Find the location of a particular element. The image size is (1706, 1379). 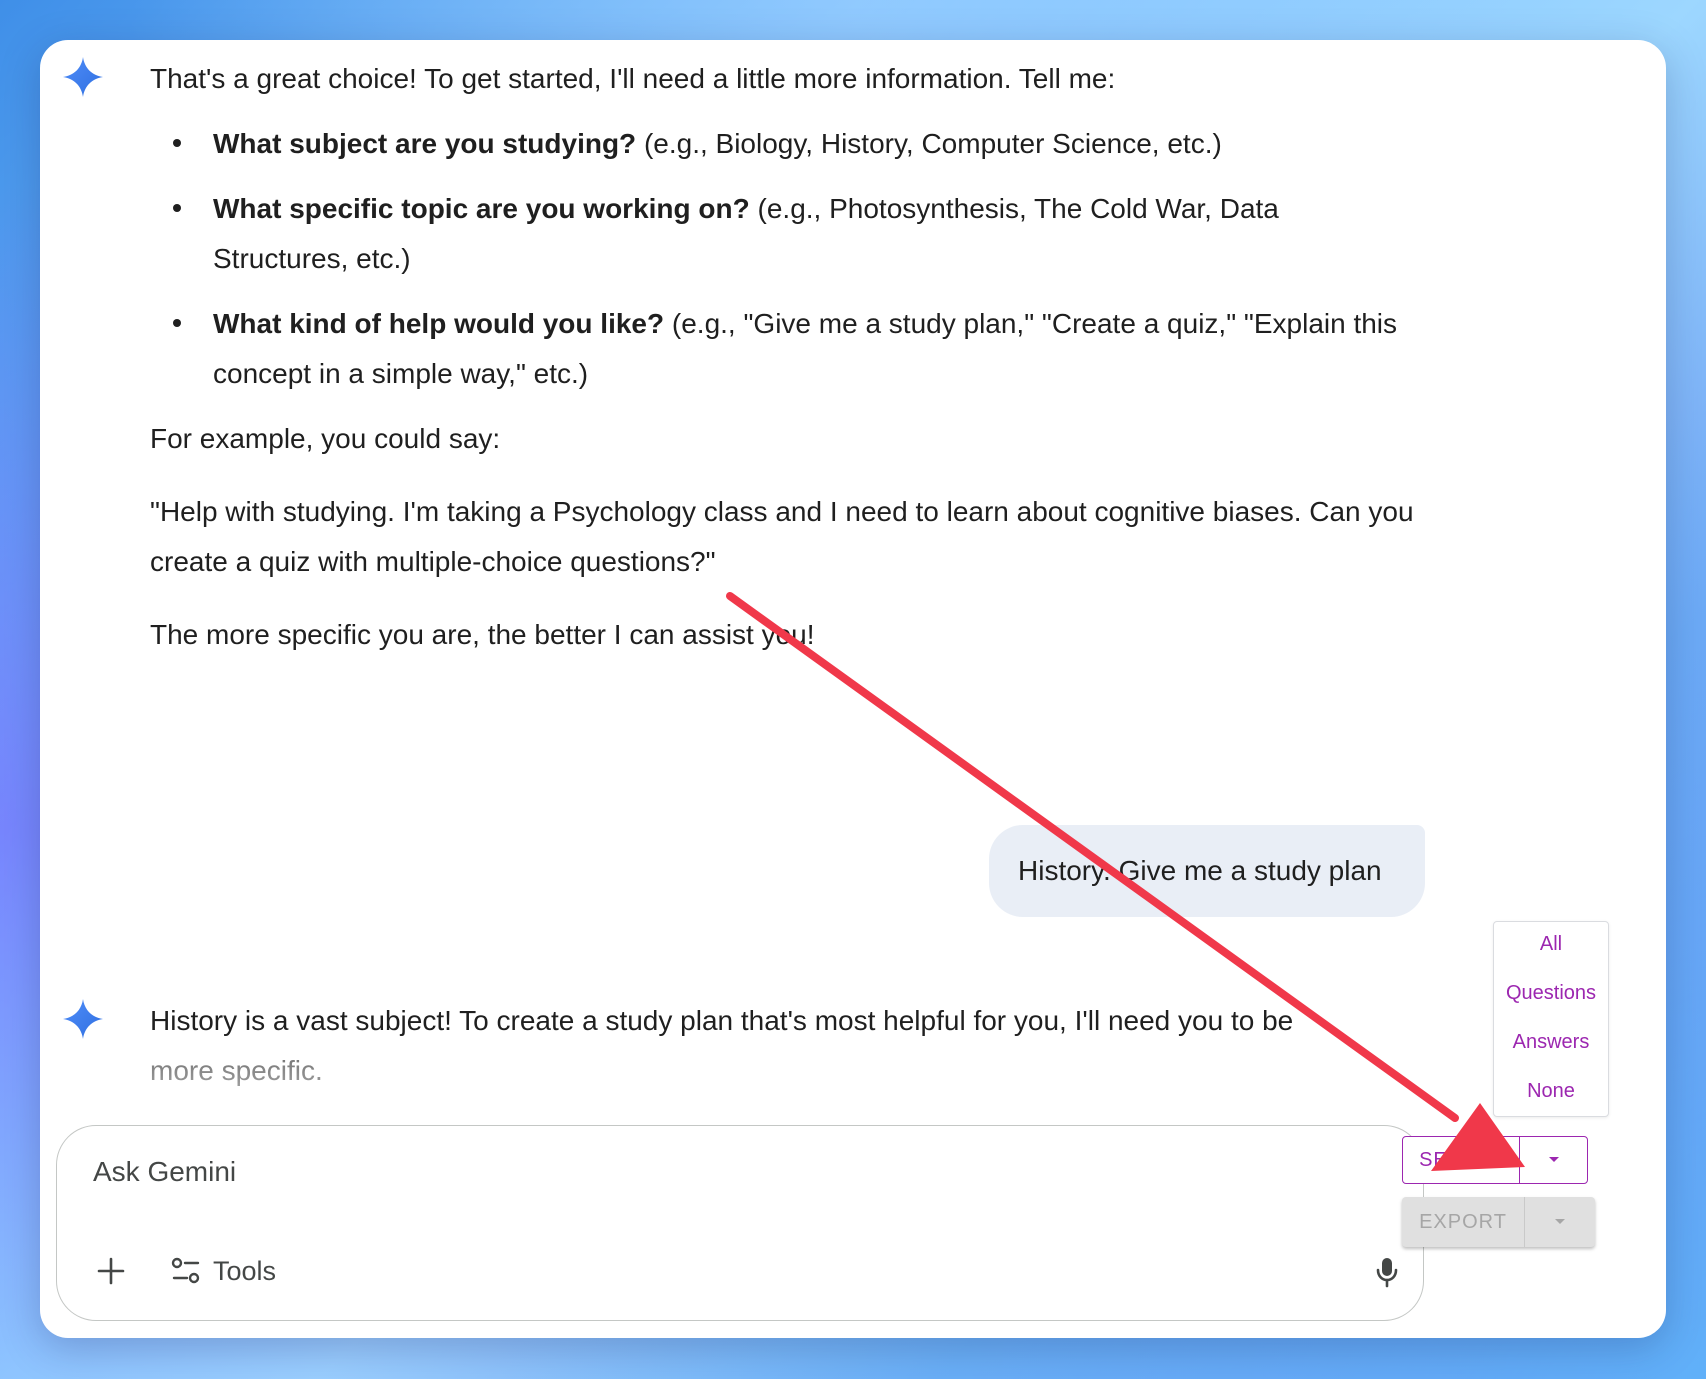

user-message-text: History. Give me a study plan is located at coordinates (1200, 870).